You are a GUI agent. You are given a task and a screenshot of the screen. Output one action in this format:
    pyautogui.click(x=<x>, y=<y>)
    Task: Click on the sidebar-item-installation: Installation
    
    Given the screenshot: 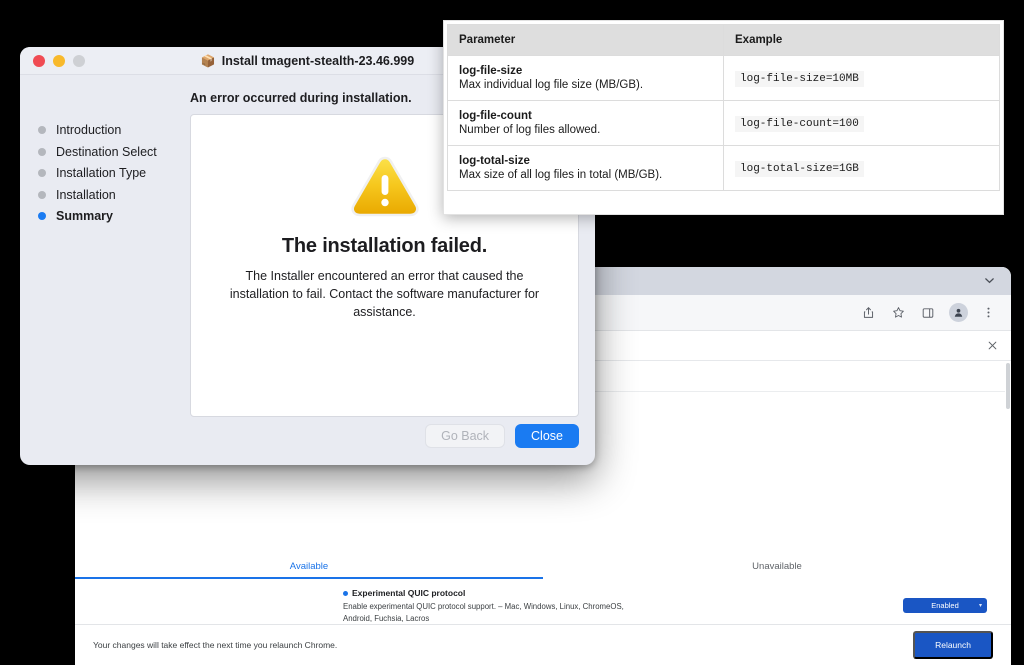 What is the action you would take?
    pyautogui.click(x=114, y=195)
    